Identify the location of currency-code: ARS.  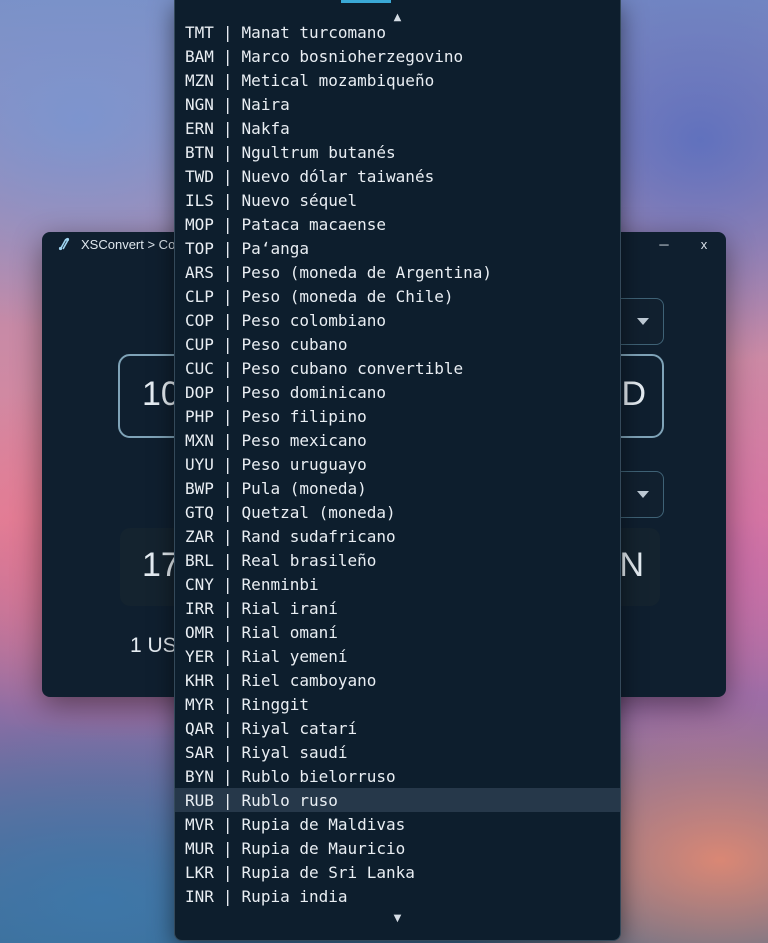
(199, 272).